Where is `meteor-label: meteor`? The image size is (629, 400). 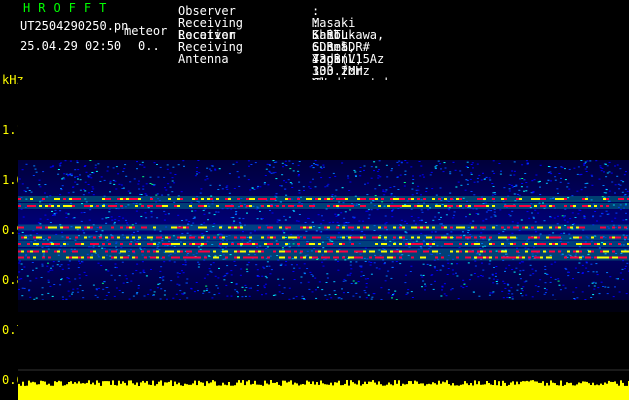 meteor-label: meteor is located at coordinates (146, 31).